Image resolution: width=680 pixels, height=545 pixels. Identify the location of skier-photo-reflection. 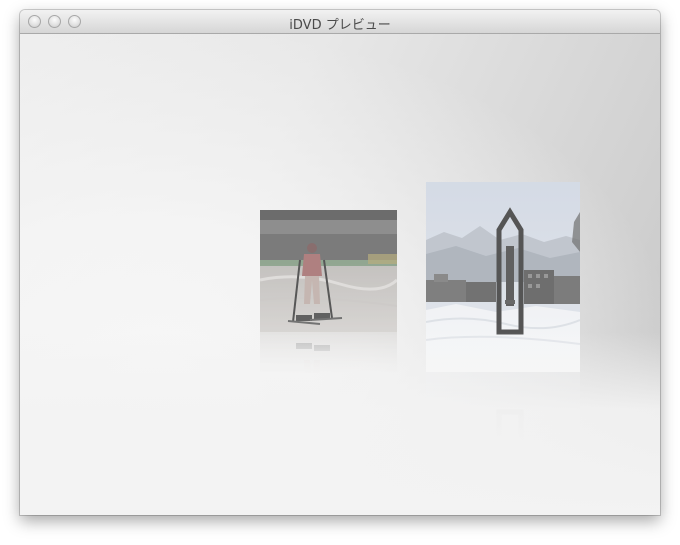
(328, 353).